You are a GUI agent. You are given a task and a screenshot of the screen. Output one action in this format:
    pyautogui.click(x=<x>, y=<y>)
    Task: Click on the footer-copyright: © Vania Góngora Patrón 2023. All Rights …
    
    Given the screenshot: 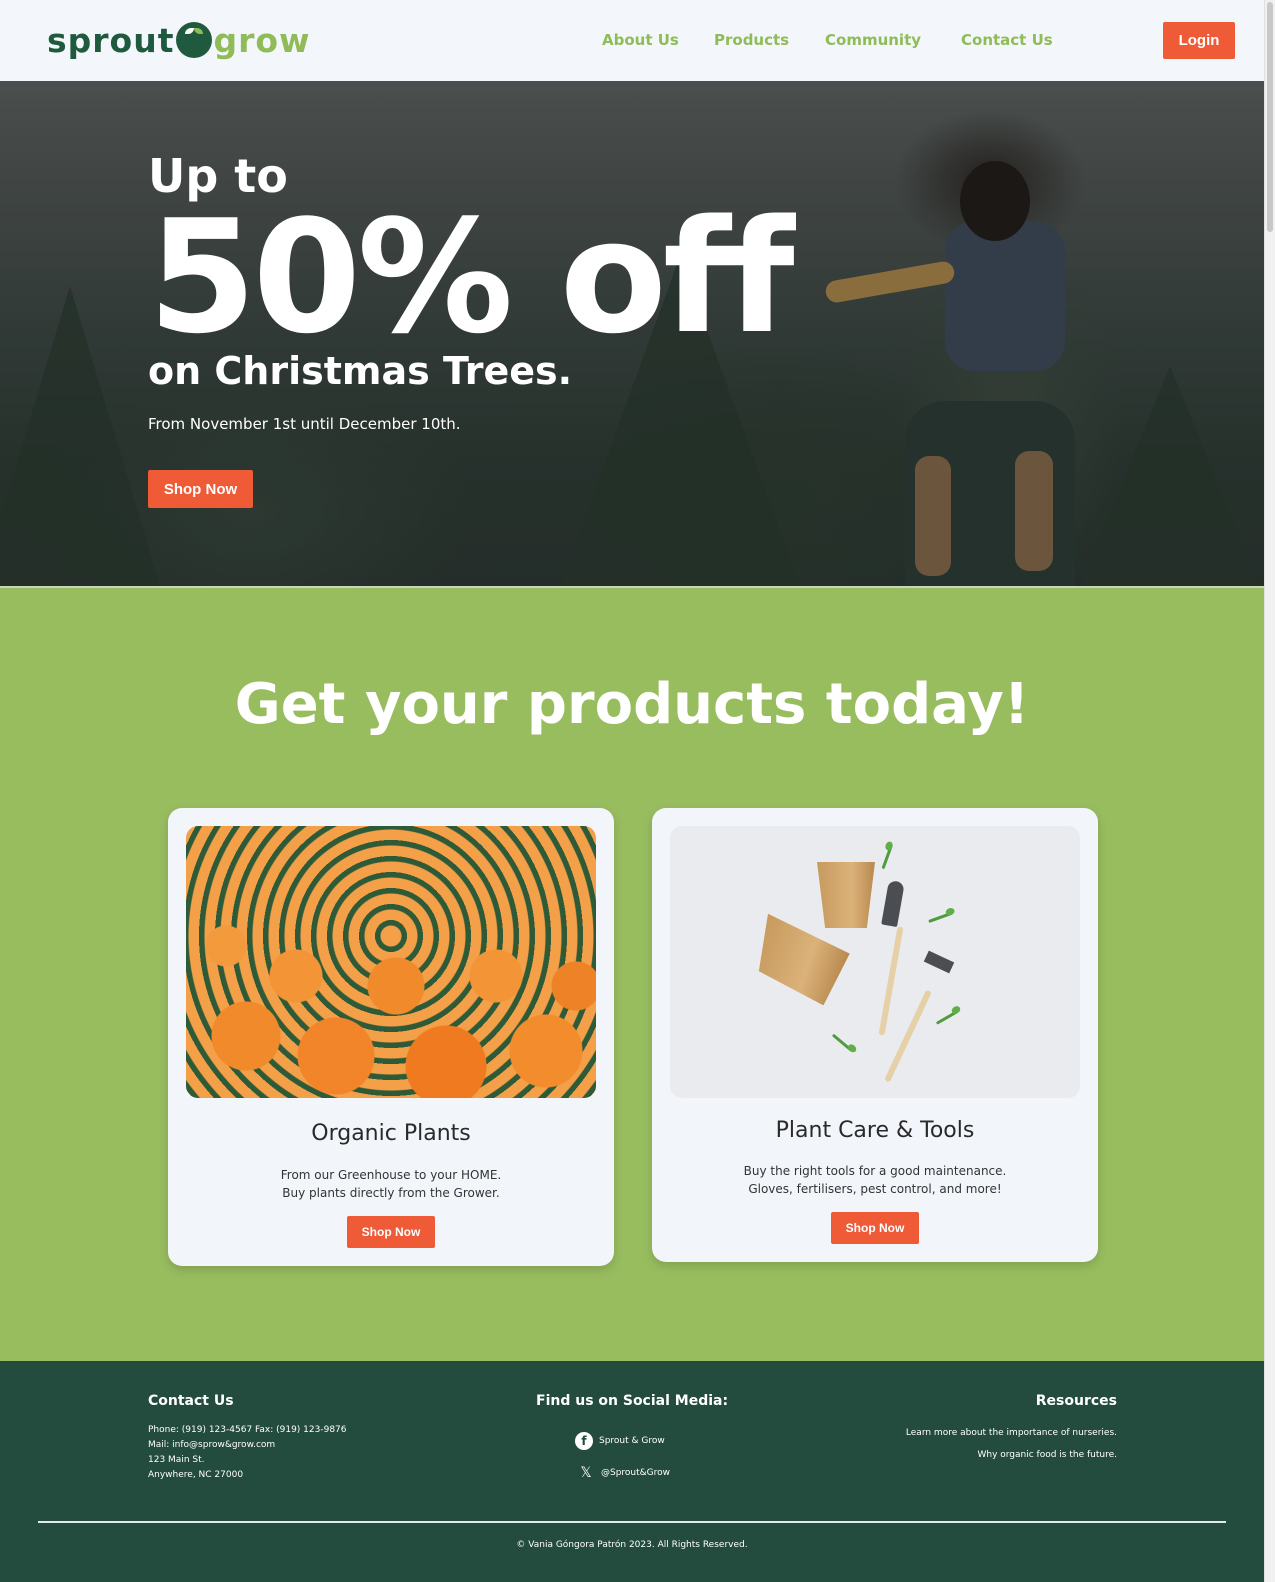 What is the action you would take?
    pyautogui.click(x=632, y=1545)
    